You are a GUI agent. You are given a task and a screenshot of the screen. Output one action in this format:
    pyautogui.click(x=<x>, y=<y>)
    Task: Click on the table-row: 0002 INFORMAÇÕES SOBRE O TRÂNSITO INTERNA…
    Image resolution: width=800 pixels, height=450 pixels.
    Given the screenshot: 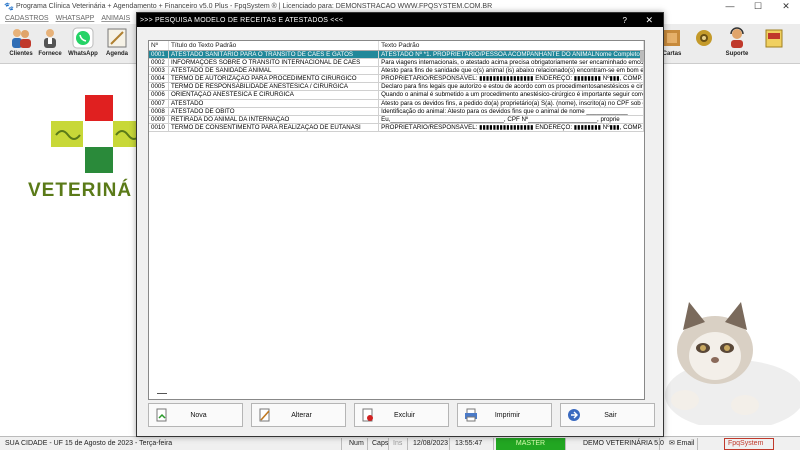 What is the action you would take?
    pyautogui.click(x=396, y=63)
    